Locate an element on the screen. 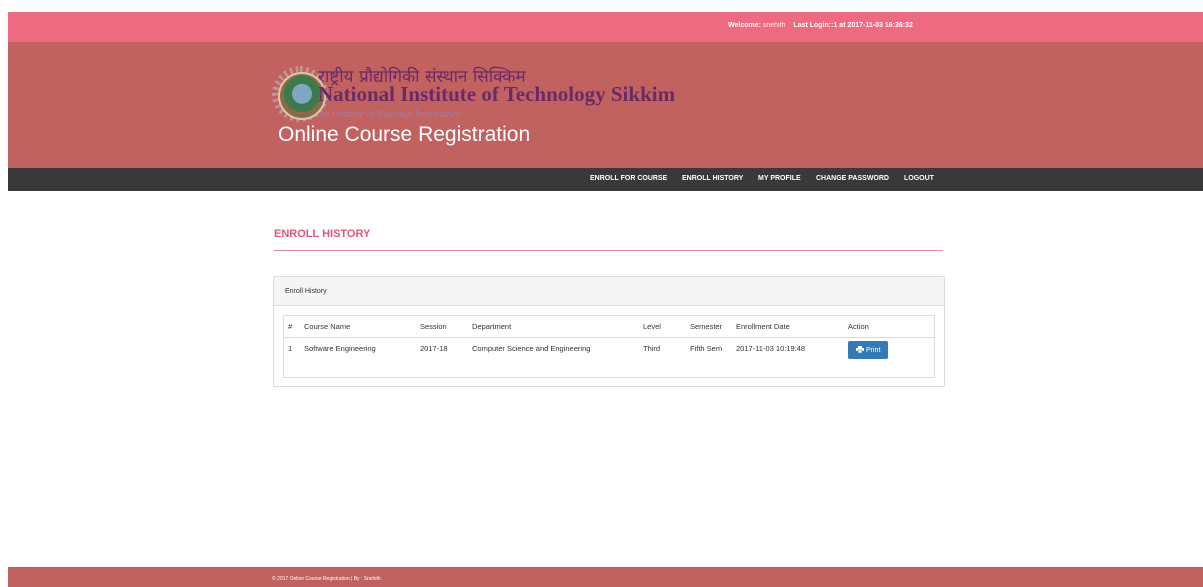 The image size is (1203, 587). nav-enroll-for-course: ENROLL FOR COURSE is located at coordinates (628, 178).